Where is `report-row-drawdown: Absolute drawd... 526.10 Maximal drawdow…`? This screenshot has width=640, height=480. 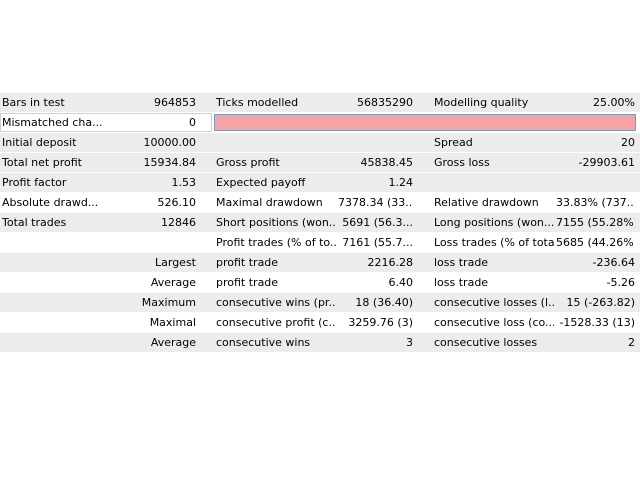
report-row-drawdown: Absolute drawd... 526.10 Maximal drawdow… is located at coordinates (320, 203).